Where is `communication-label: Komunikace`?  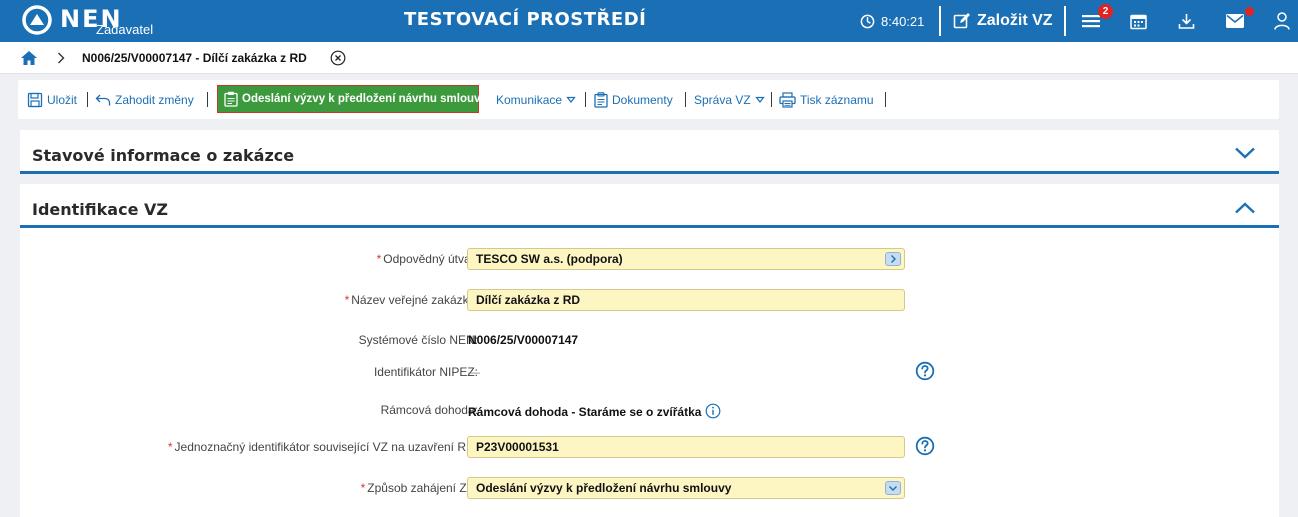 communication-label: Komunikace is located at coordinates (529, 99).